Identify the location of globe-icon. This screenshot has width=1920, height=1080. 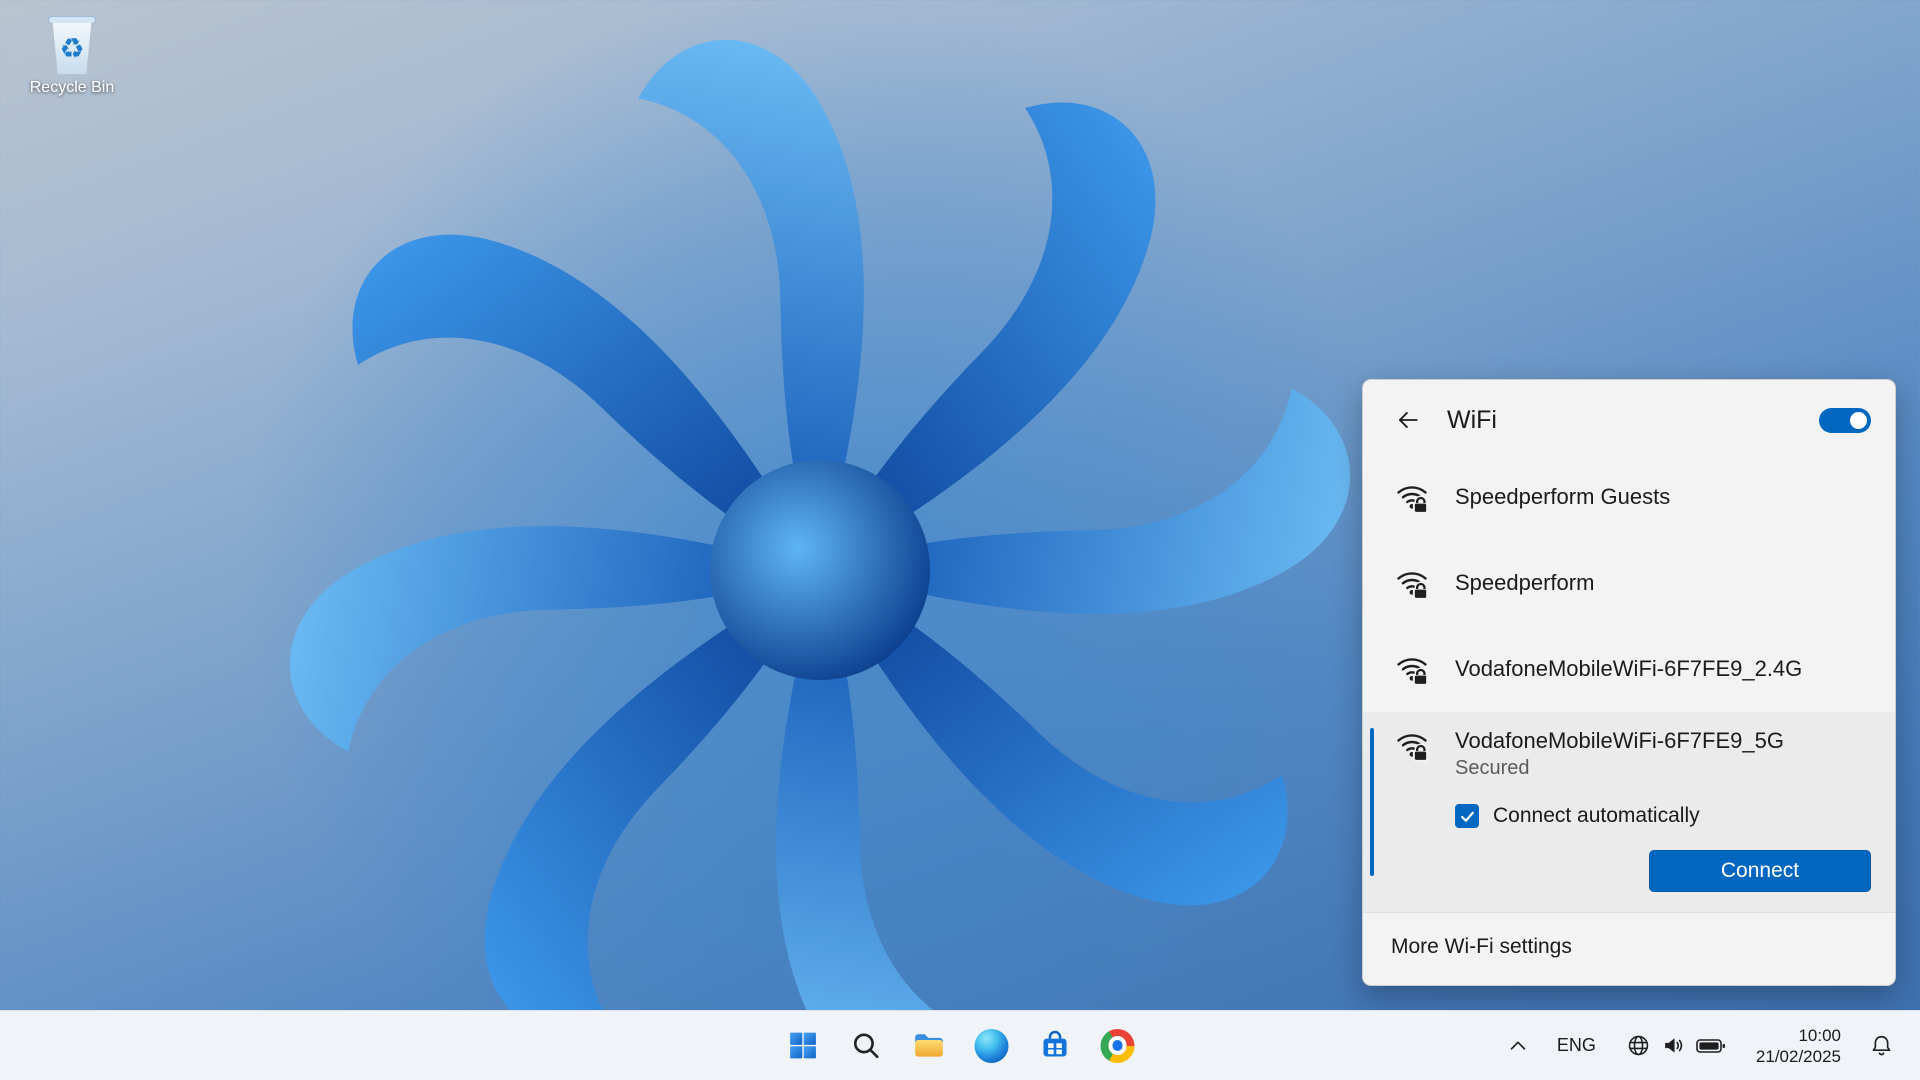
(1638, 1045).